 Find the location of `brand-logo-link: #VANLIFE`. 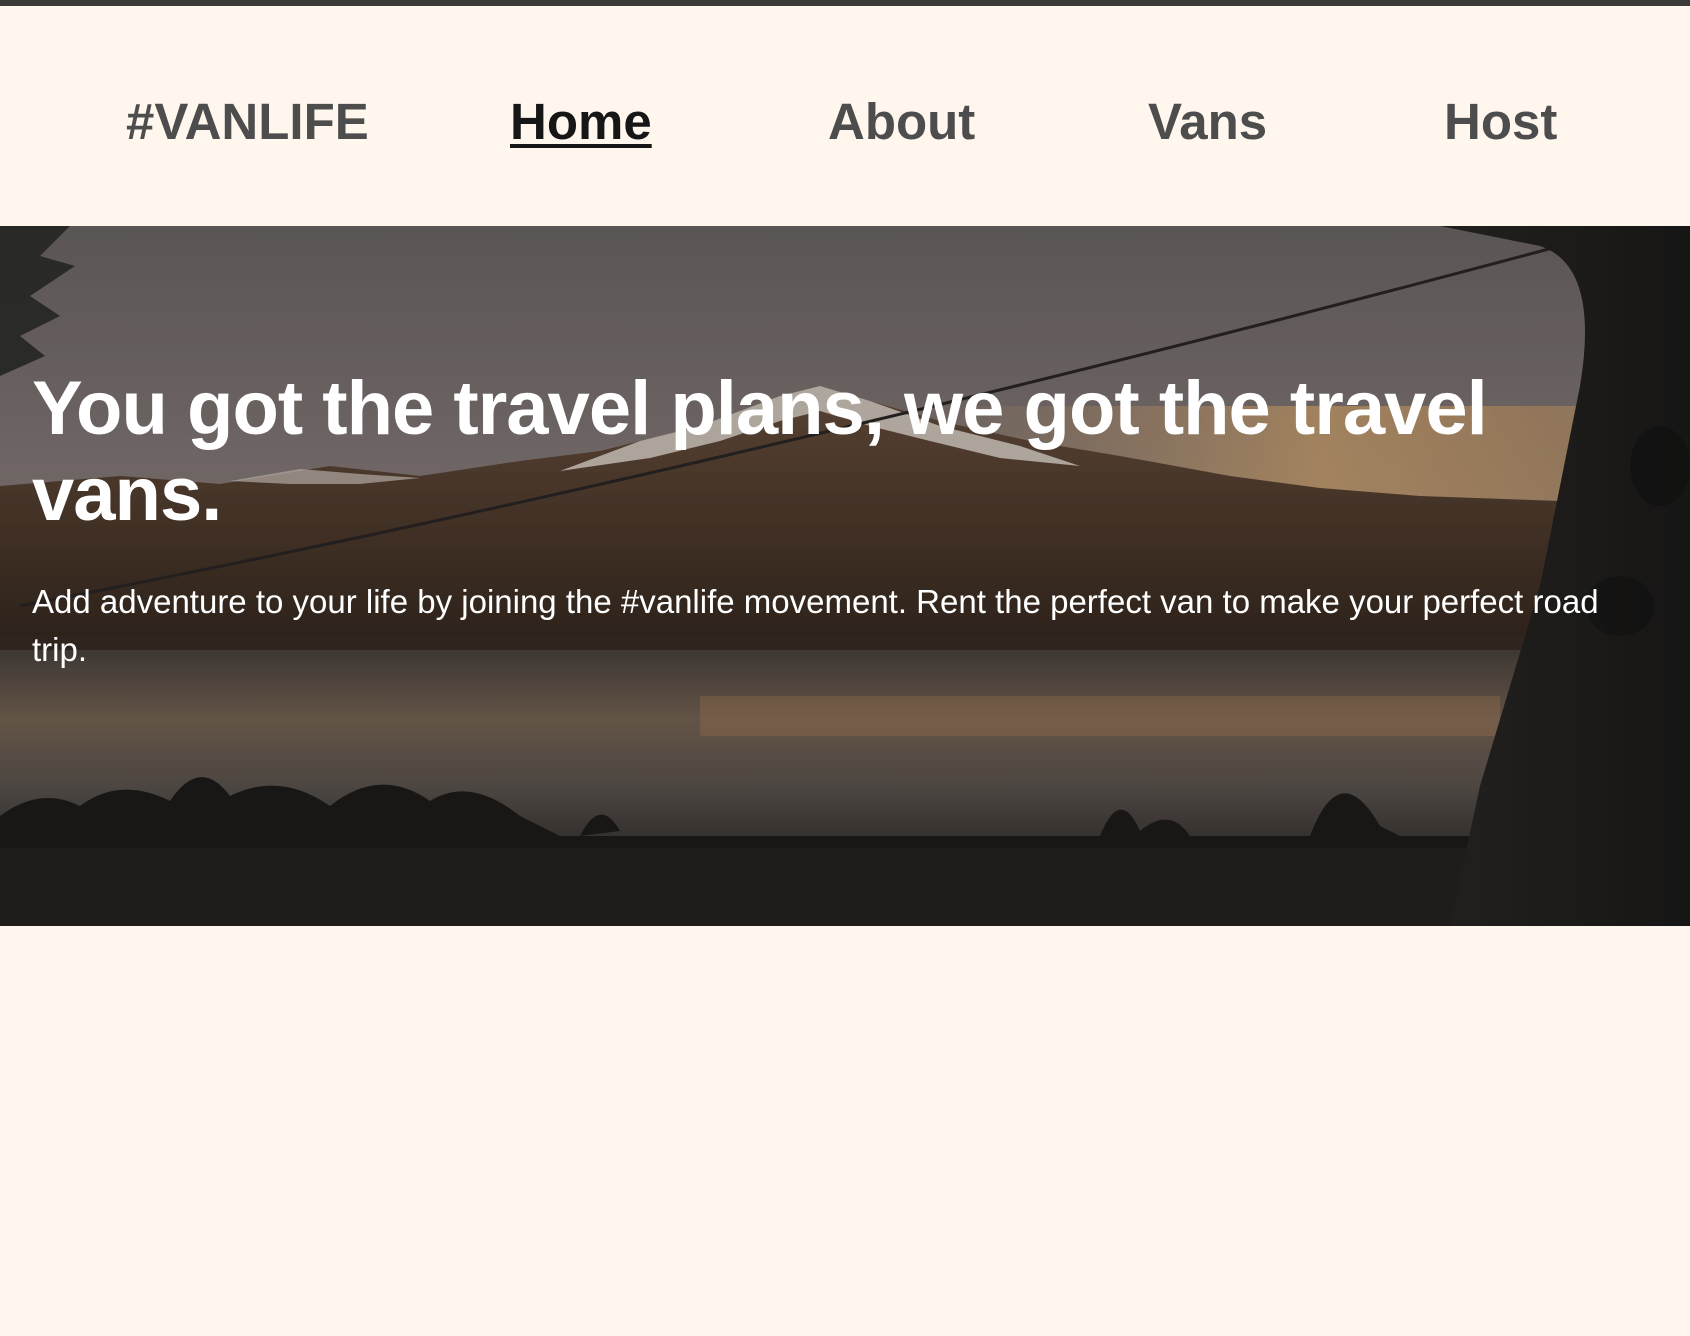

brand-logo-link: #VANLIFE is located at coordinates (247, 122).